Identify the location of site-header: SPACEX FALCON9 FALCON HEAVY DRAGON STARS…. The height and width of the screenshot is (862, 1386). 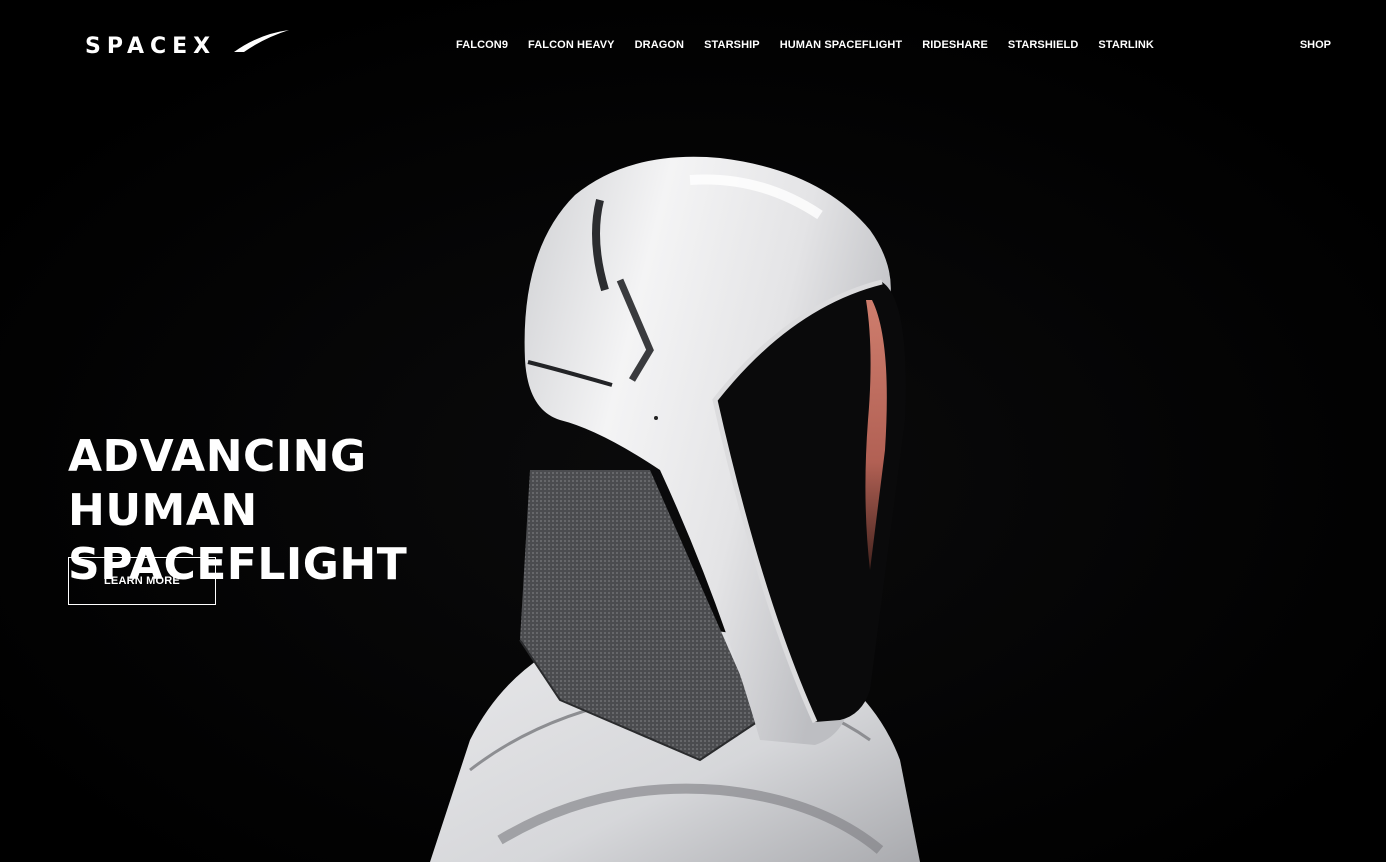
(693, 45).